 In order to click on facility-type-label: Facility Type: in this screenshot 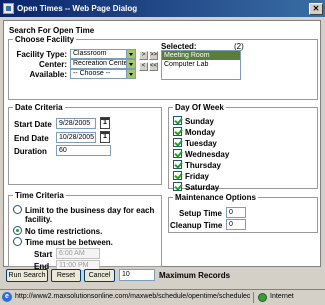, I will do `click(41, 54)`.